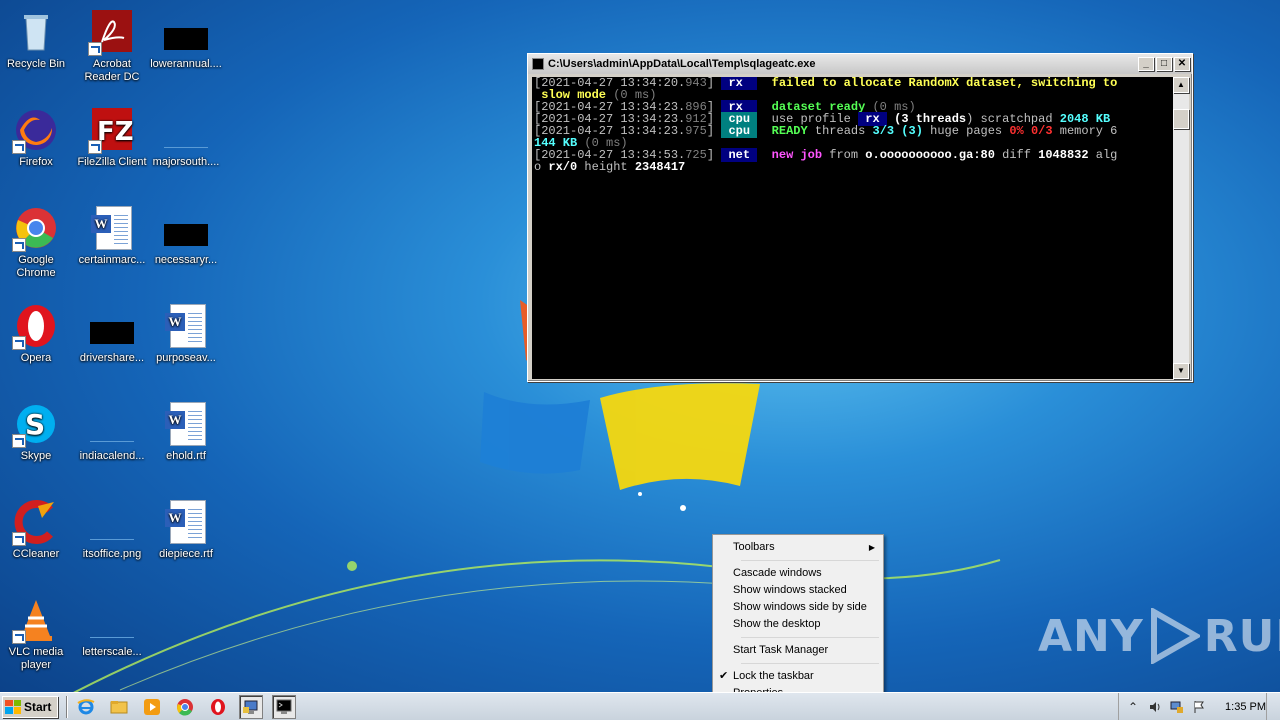 The image size is (1280, 720). I want to click on desktop-icon-recycle-bin: Recycle Bin, so click(37, 39).